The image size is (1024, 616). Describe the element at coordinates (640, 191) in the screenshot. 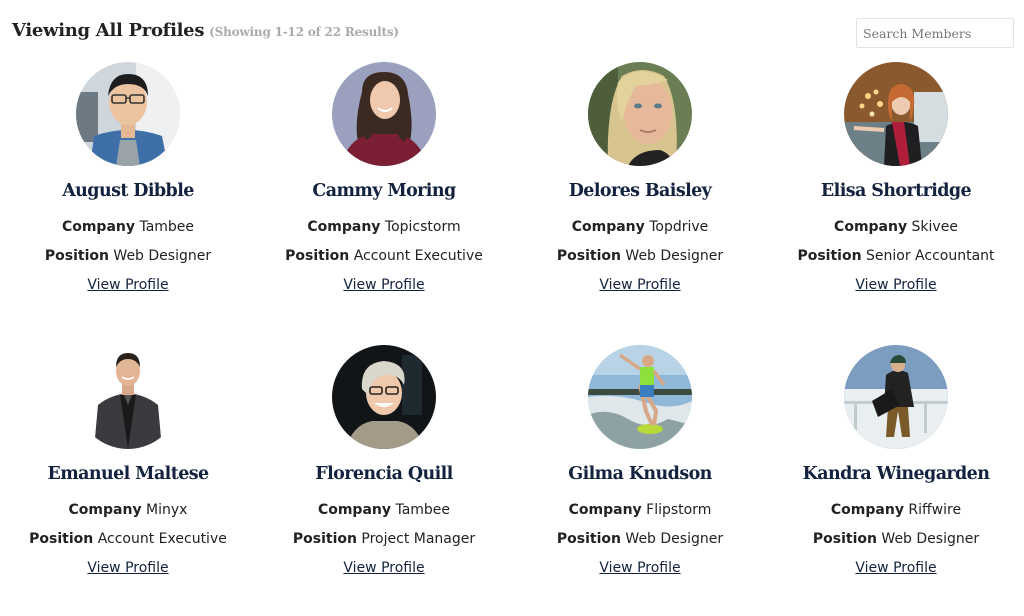

I see `member-name: Delores Baisley` at that location.